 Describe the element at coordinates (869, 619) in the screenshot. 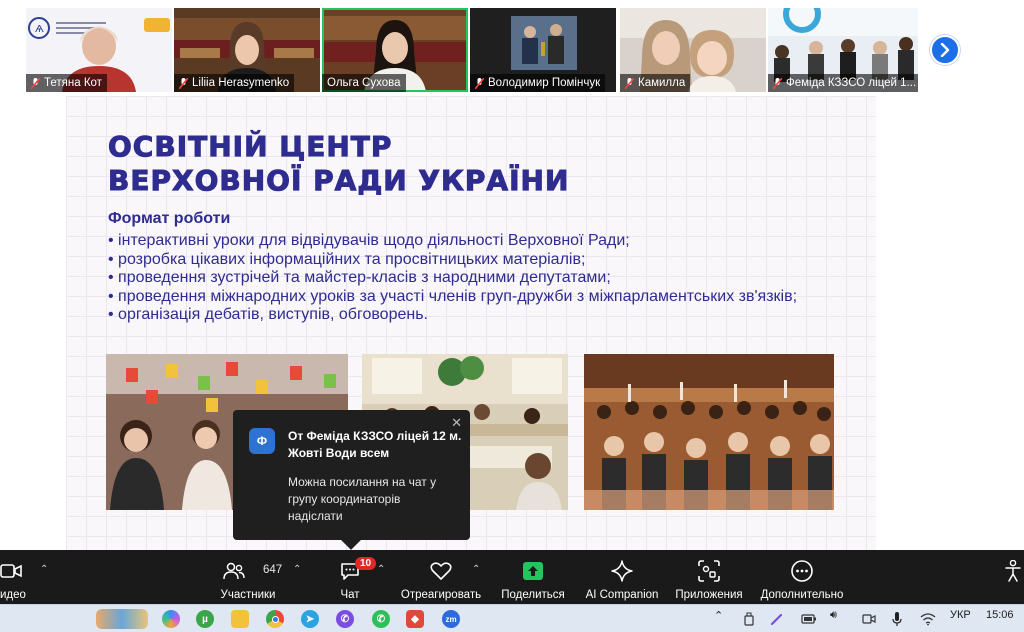

I see `meet-now-icon` at that location.